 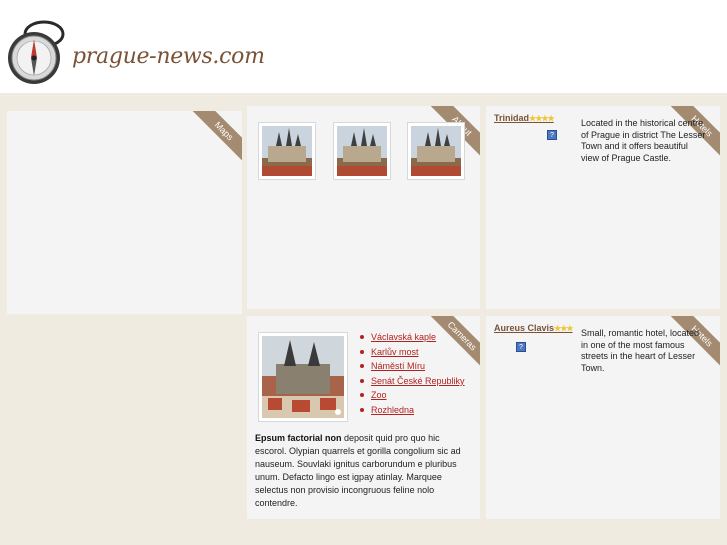 What do you see at coordinates (379, 395) in the screenshot?
I see `camera-link: Zoo` at bounding box center [379, 395].